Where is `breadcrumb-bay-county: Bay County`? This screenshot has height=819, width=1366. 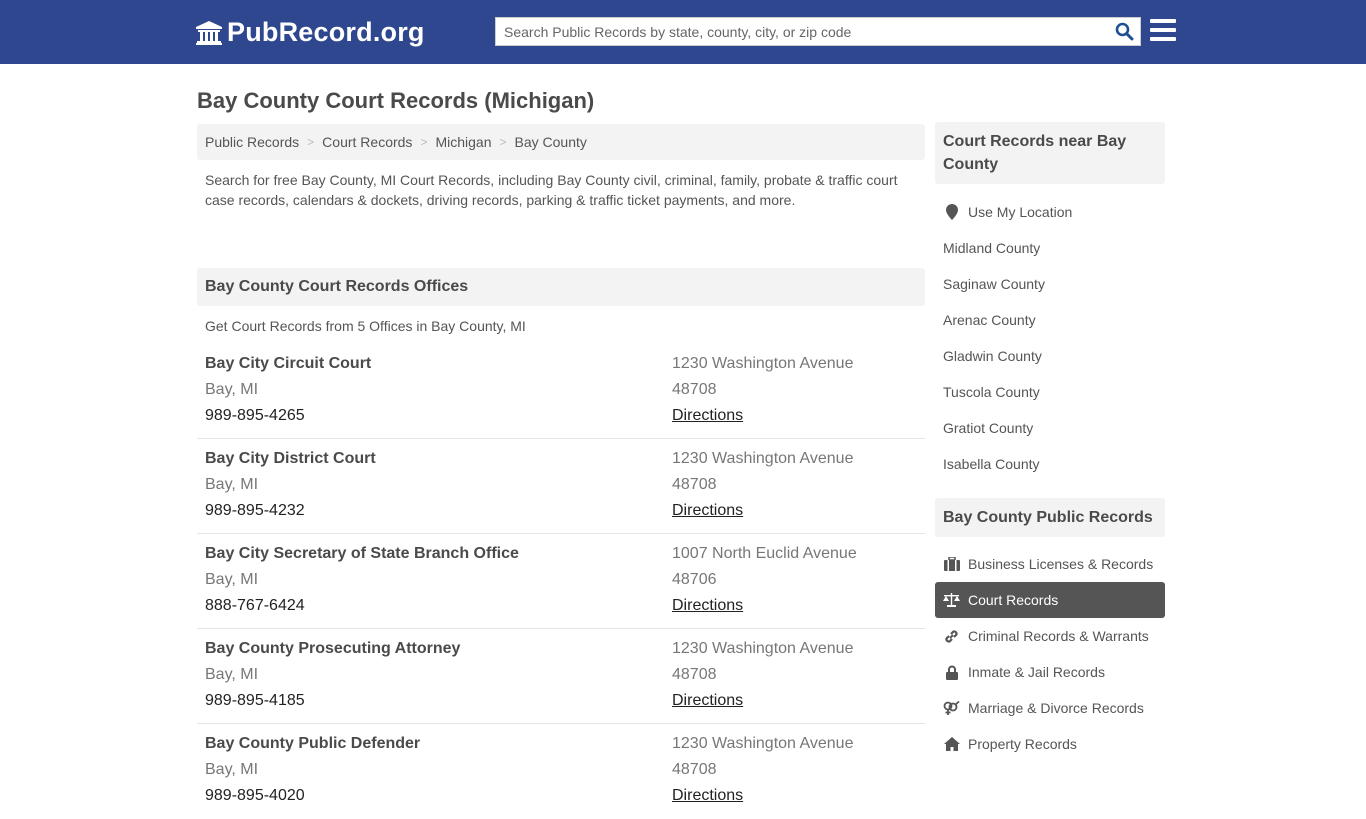 breadcrumb-bay-county: Bay County is located at coordinates (551, 142).